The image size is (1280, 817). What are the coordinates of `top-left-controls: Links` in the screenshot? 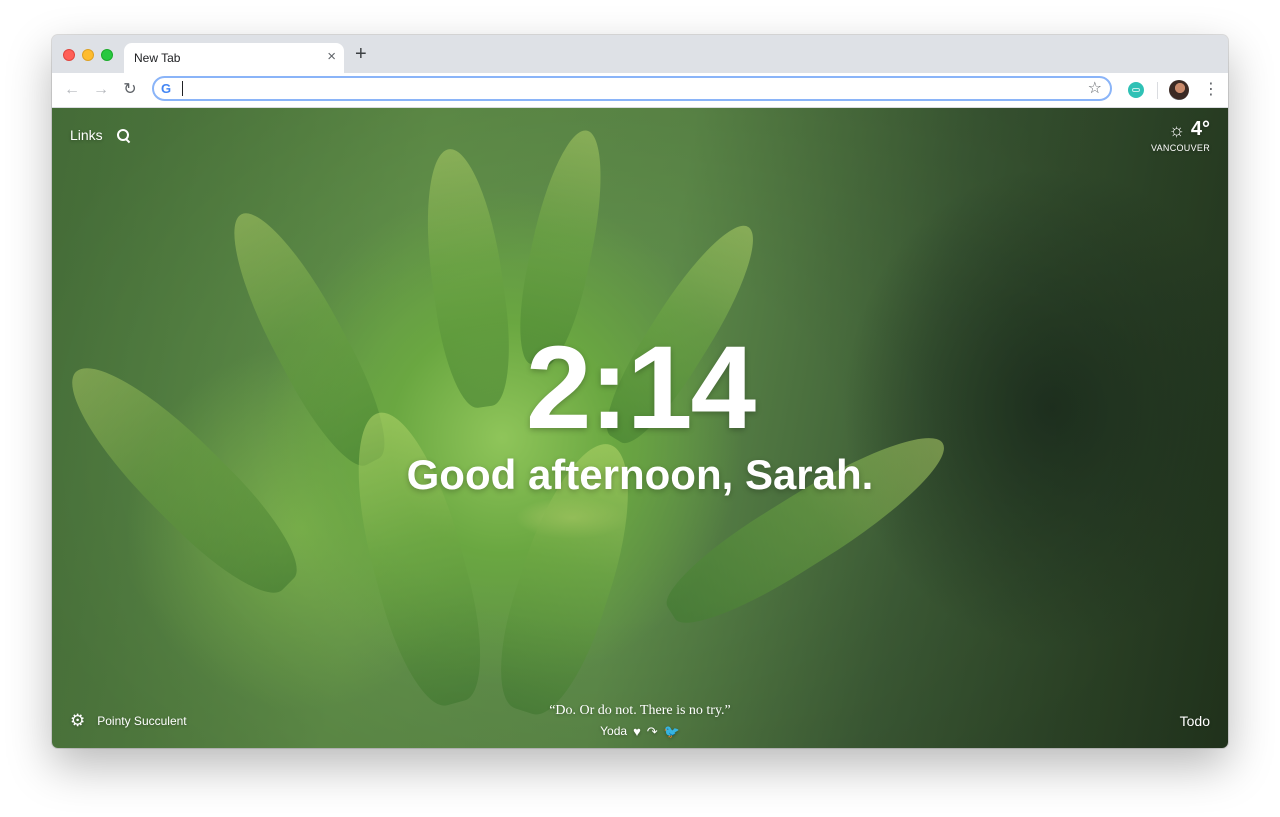 It's located at (99, 135).